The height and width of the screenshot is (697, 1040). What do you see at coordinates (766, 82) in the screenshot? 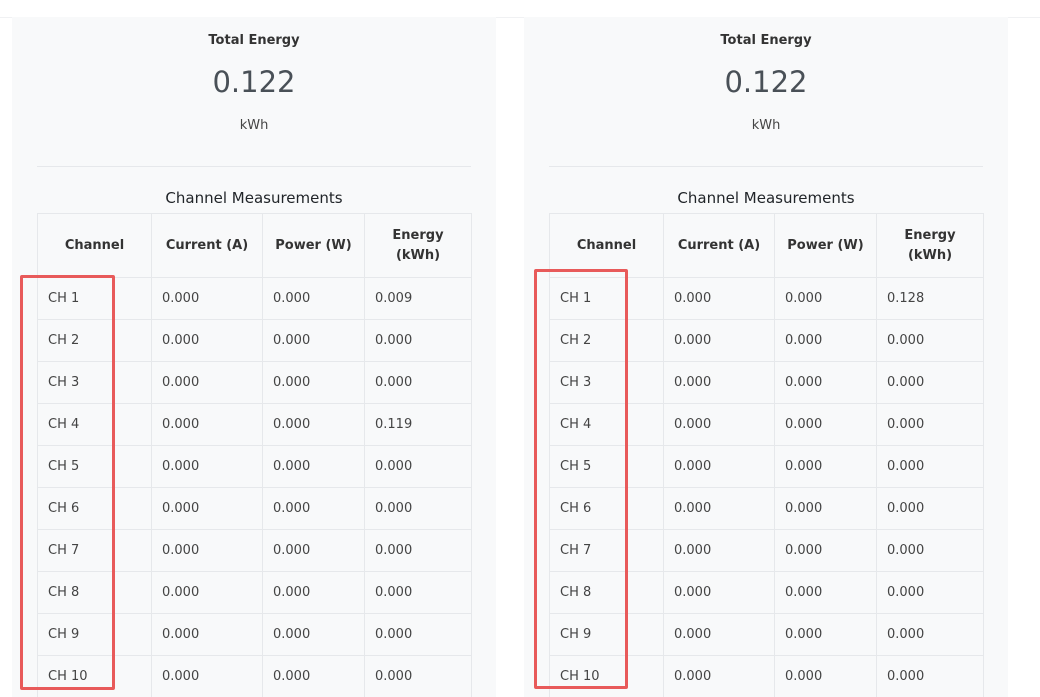
I see `total-energy-value: 0.122` at bounding box center [766, 82].